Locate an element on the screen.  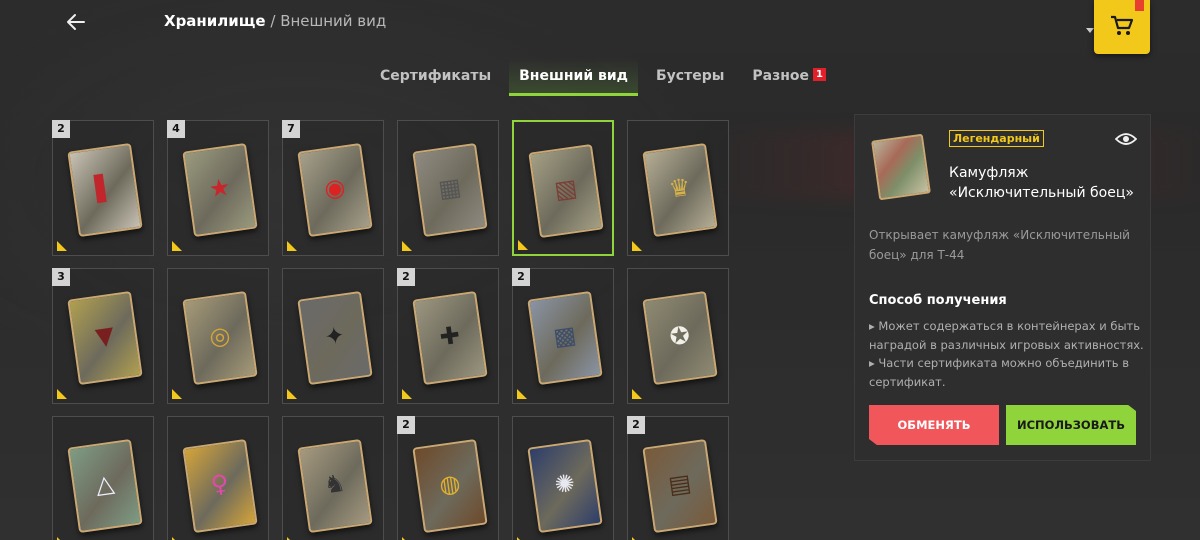
emblem-glyph: ◎ is located at coordinates (220, 336).